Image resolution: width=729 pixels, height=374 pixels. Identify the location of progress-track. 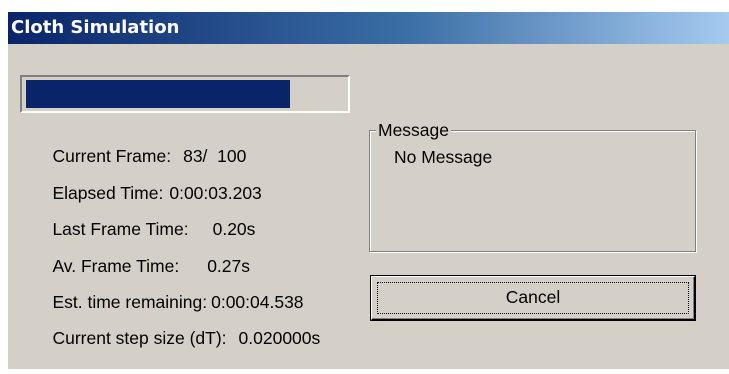
(185, 94).